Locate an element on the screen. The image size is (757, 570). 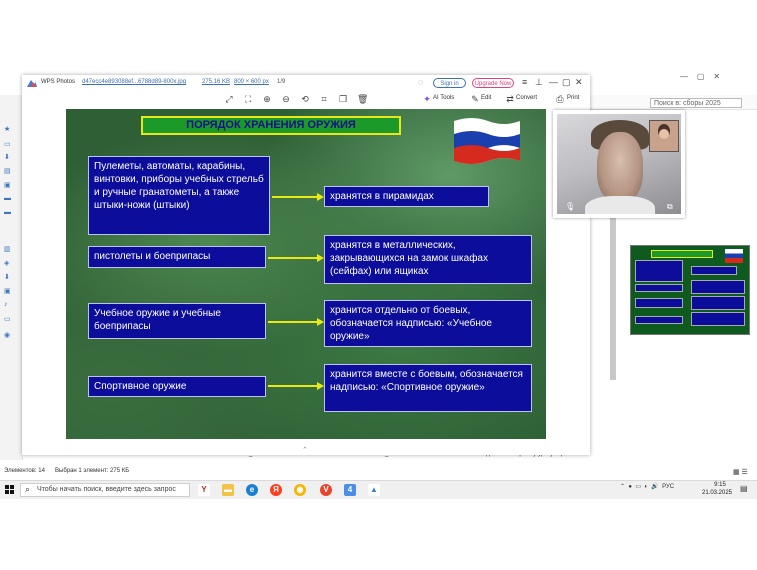
convert-button: Convert is located at coordinates (526, 98).